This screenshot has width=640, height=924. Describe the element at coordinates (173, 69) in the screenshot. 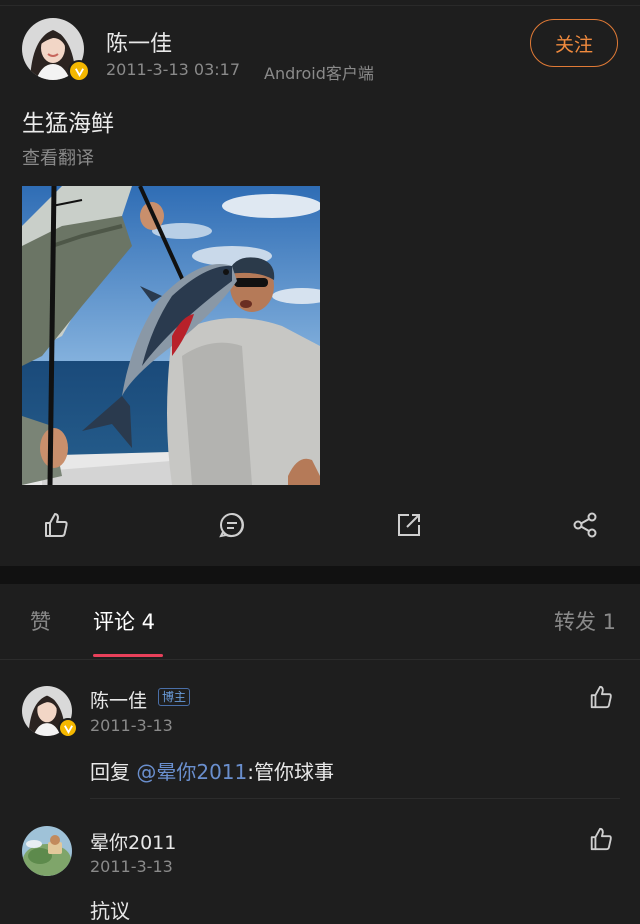

I see `post-time: 2011-3-13 03:17` at that location.